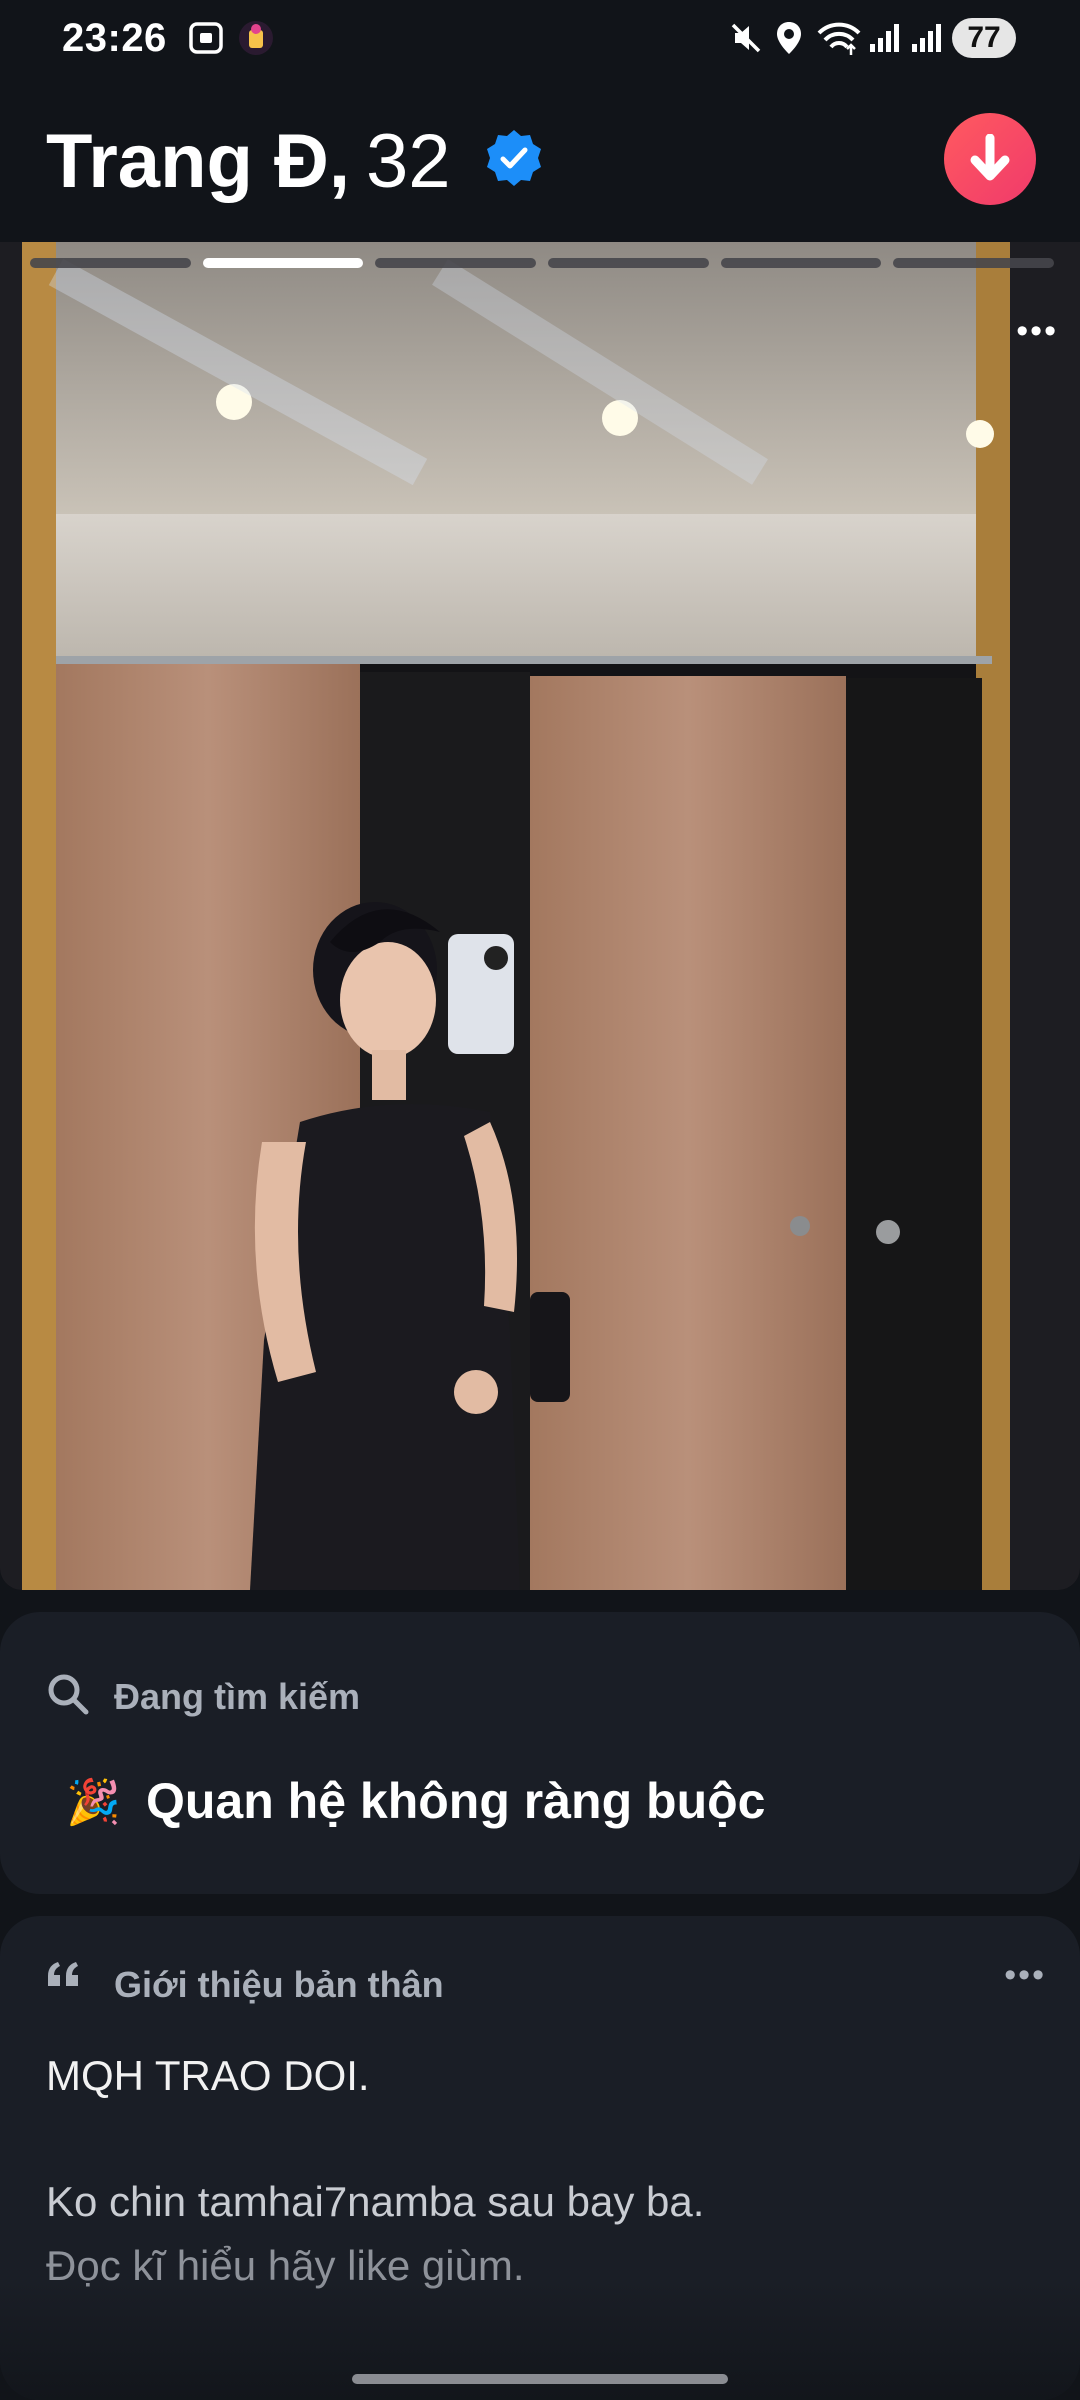 The image size is (1080, 2400). What do you see at coordinates (279, 1984) in the screenshot?
I see `bio-label: Giới thiệu bản thân` at bounding box center [279, 1984].